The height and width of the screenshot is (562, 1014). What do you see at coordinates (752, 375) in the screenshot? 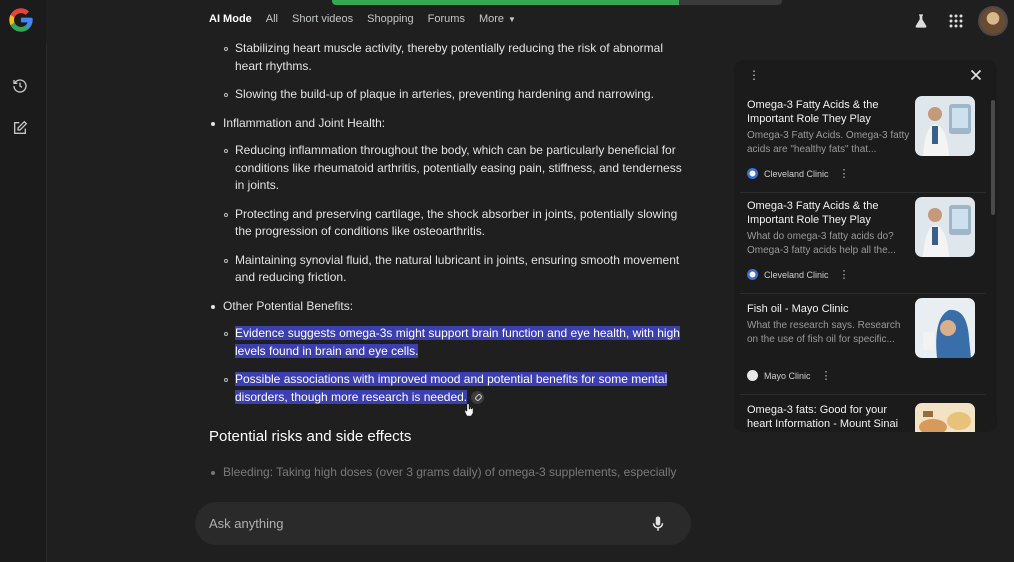
I see `mayo-clinic-favicon-icon` at bounding box center [752, 375].